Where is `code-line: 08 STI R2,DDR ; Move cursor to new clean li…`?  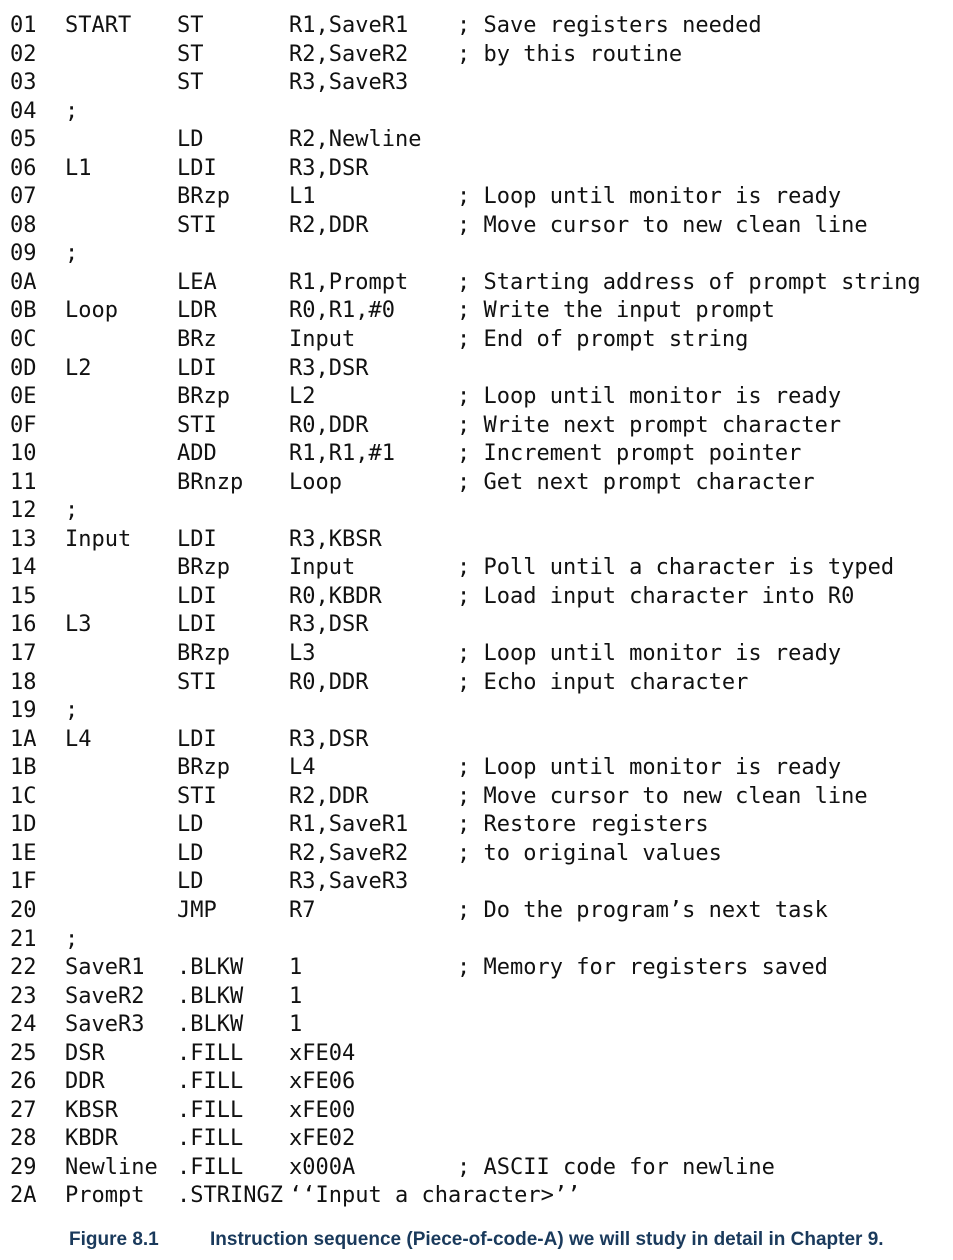
code-line: 08 STI R2,DDR ; Move cursor to new clean li… is located at coordinates (480, 226).